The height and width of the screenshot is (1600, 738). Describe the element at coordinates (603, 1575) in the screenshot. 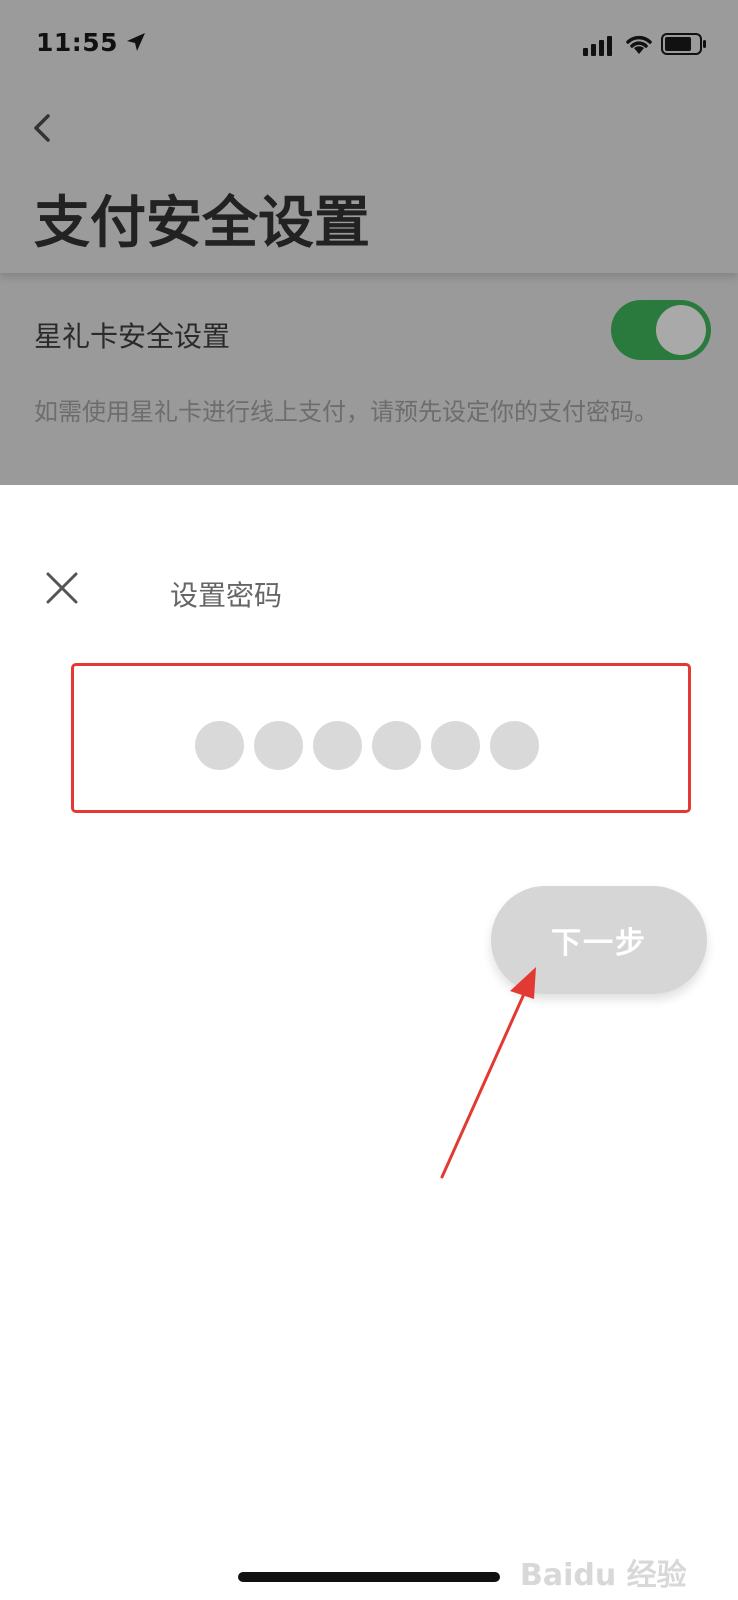

I see `watermark: Baidu 经验` at that location.